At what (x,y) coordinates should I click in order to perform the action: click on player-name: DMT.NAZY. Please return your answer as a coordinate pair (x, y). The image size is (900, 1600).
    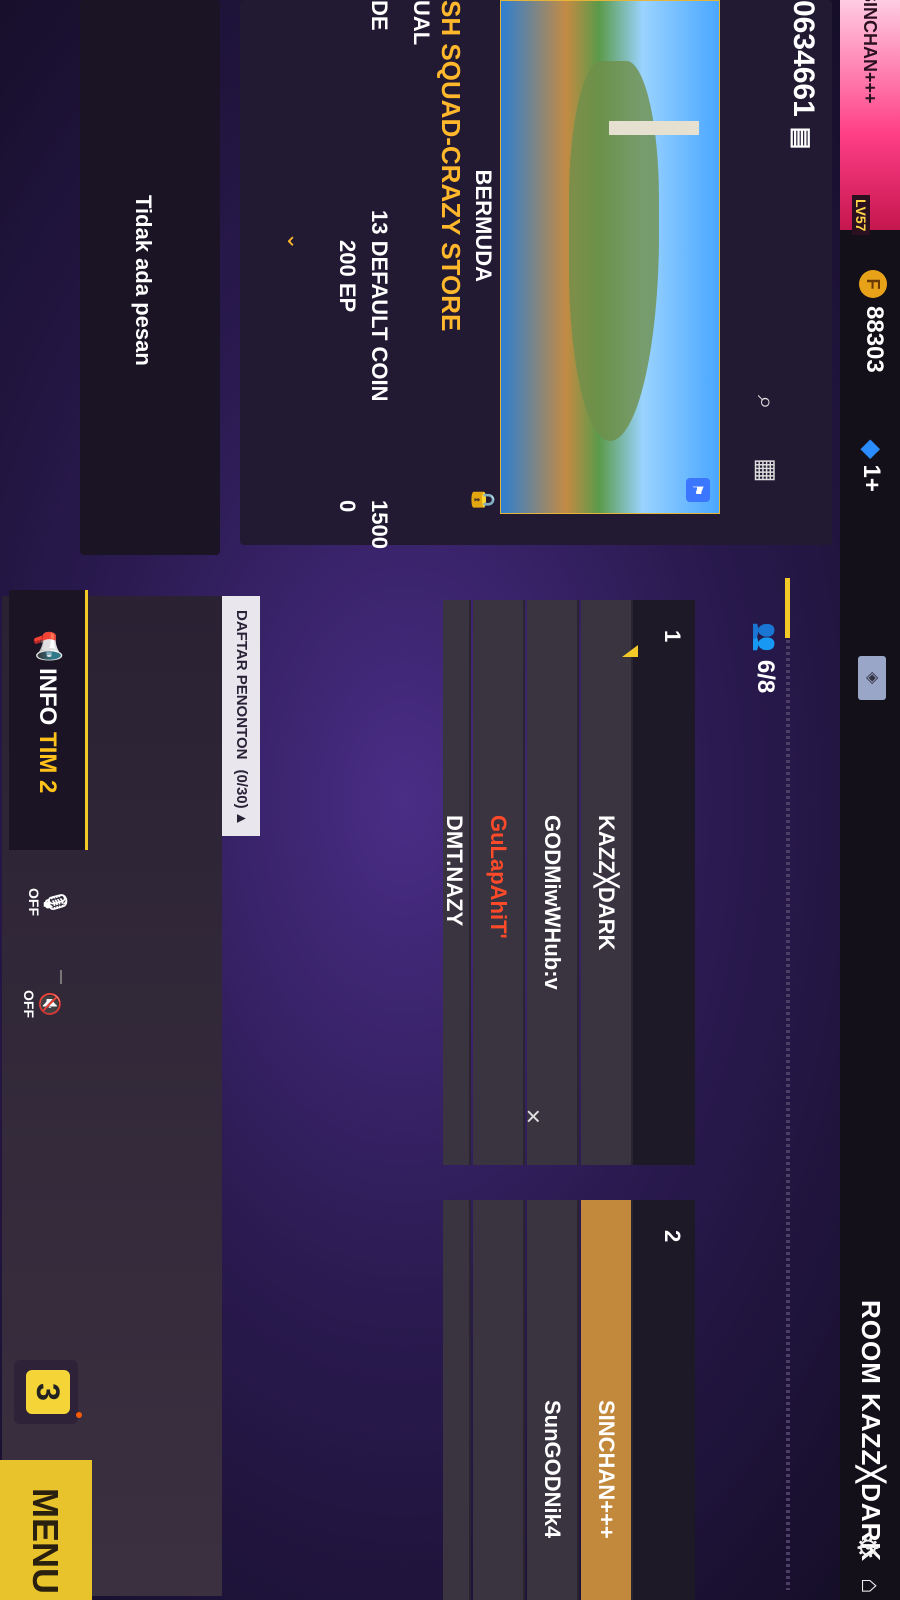
    Looking at the image, I should click on (454, 871).